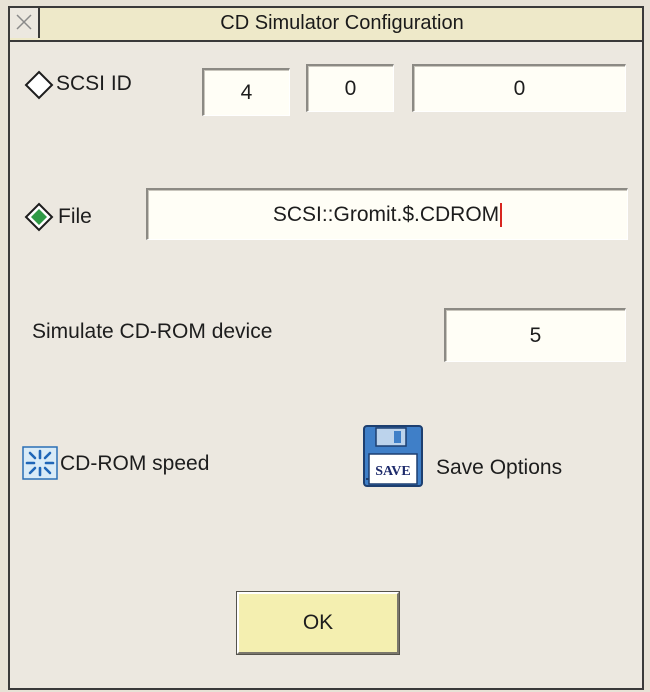  I want to click on close-icon, so click(24, 22).